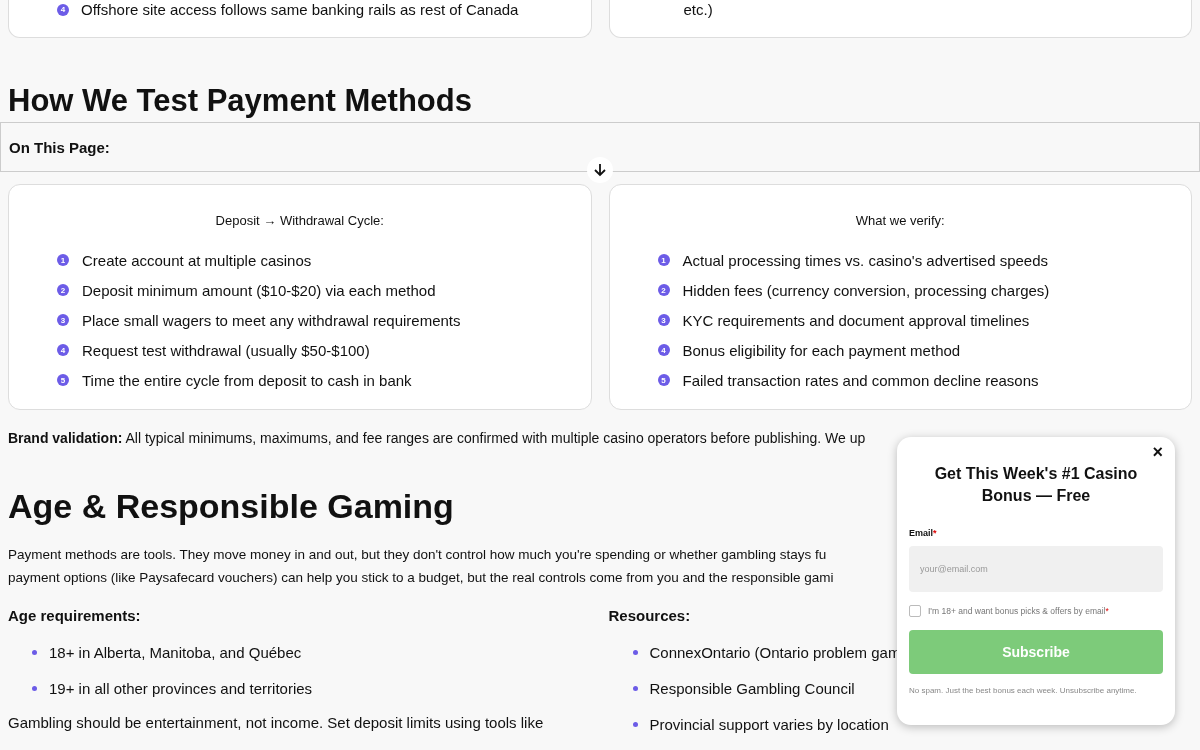 This screenshot has height=750, width=1200. Describe the element at coordinates (299, 221) in the screenshot. I see `card-title: Deposit → Withdrawal Cycle:` at that location.